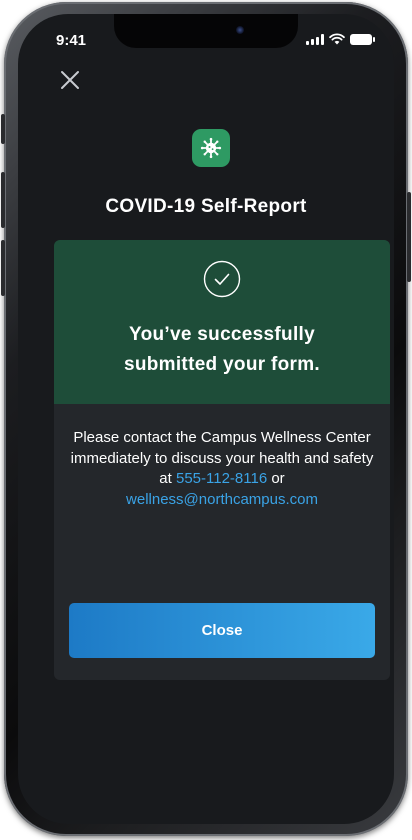 This screenshot has height=840, width=412. Describe the element at coordinates (409, 237) in the screenshot. I see `power-button` at that location.